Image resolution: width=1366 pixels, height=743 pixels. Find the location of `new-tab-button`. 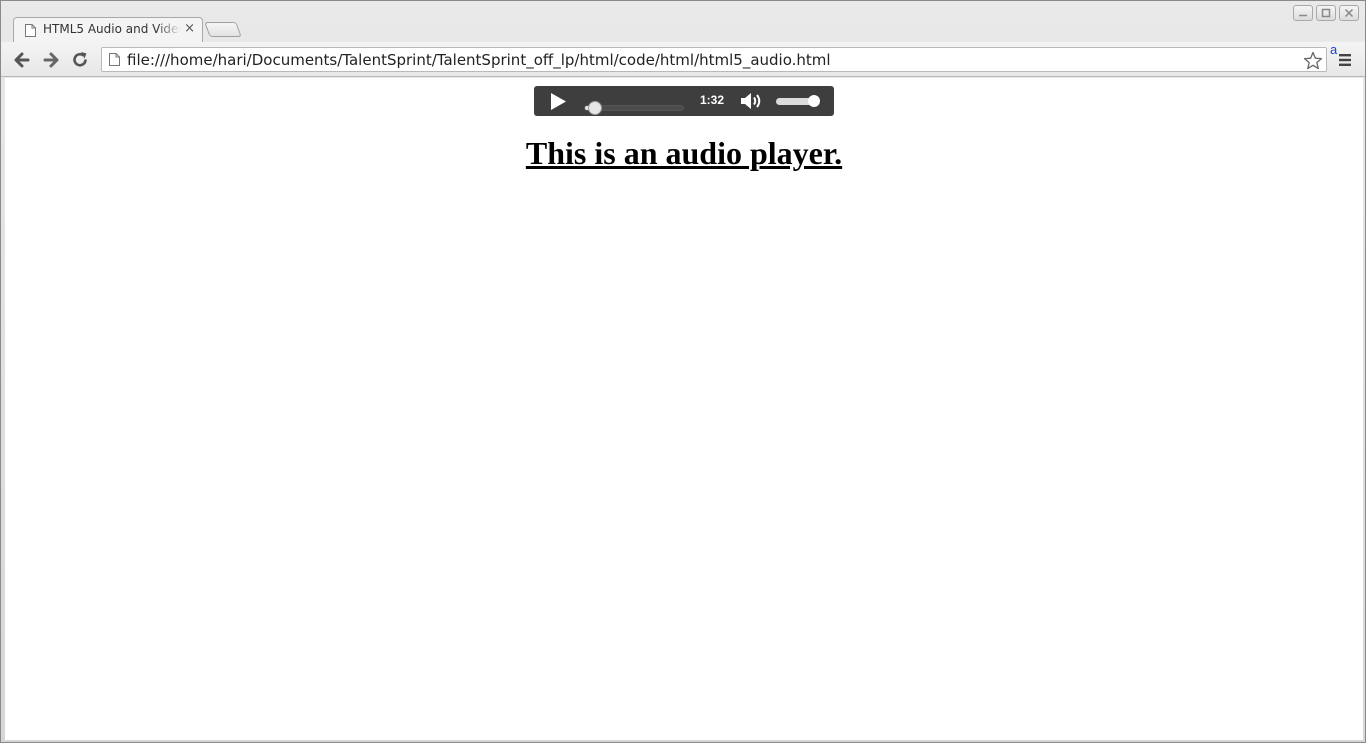

new-tab-button is located at coordinates (223, 29).